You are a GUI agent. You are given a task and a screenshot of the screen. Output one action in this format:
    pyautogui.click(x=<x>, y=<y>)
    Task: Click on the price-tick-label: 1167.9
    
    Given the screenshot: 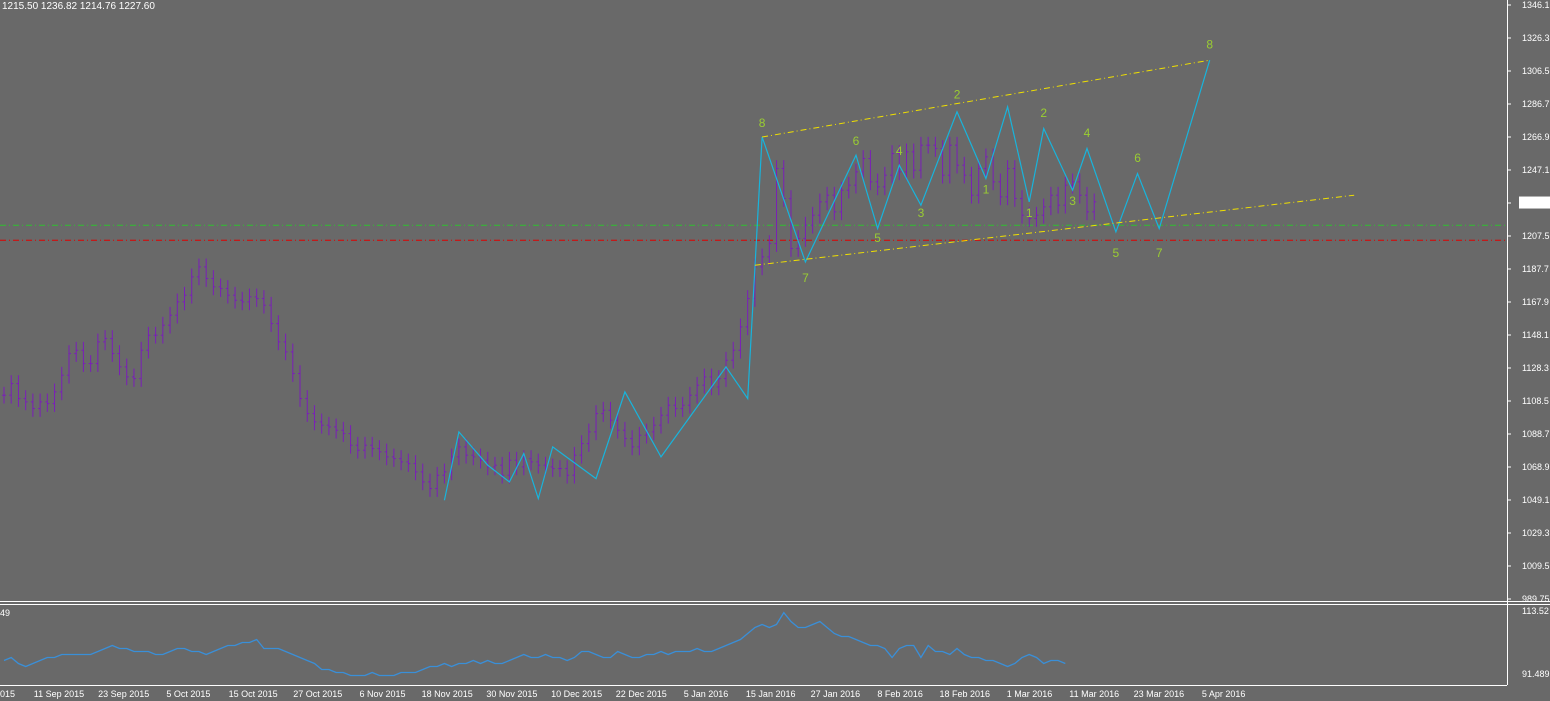 What is the action you would take?
    pyautogui.click(x=1535, y=302)
    